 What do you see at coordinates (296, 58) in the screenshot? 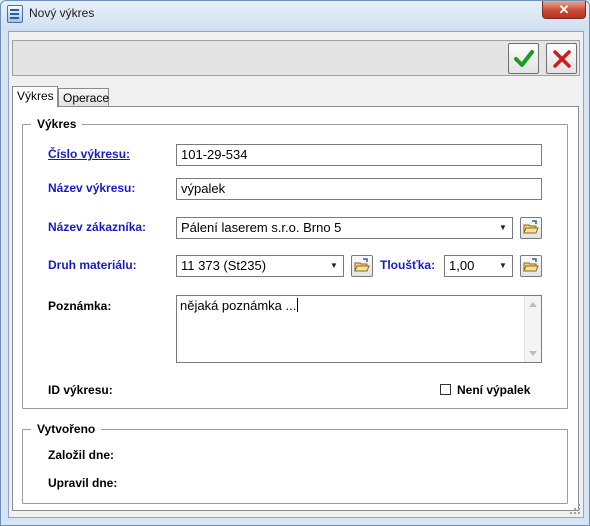
I see `toolbar` at bounding box center [296, 58].